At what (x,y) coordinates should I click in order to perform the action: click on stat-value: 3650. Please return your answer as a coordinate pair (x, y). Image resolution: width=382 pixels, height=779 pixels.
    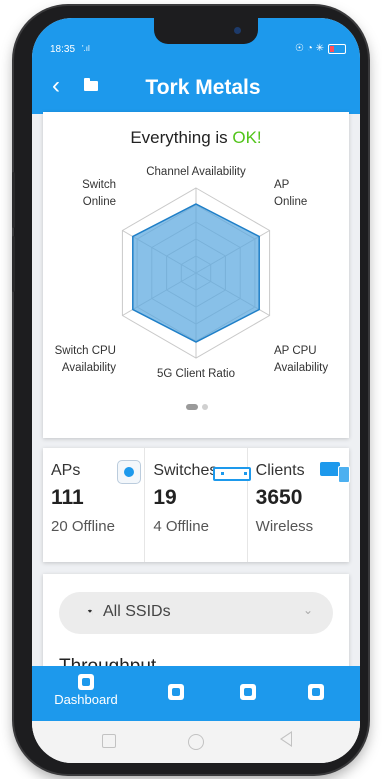
    Looking at the image, I should click on (279, 497).